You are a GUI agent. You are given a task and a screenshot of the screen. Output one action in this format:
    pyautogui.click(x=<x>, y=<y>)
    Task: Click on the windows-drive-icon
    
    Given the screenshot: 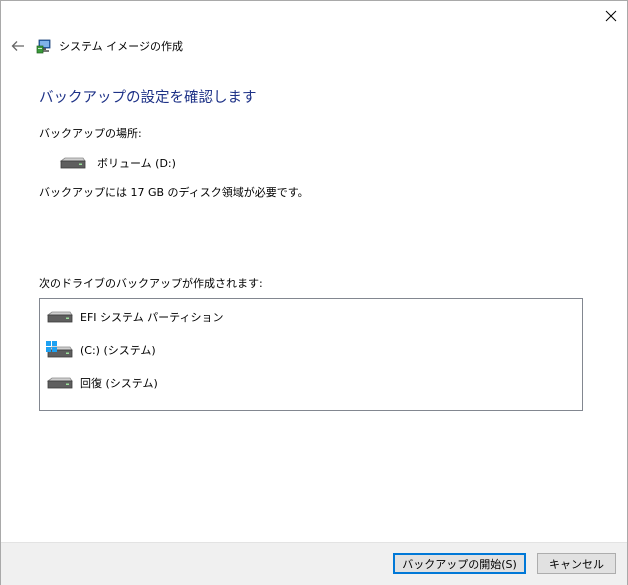 What is the action you would take?
    pyautogui.click(x=59, y=349)
    